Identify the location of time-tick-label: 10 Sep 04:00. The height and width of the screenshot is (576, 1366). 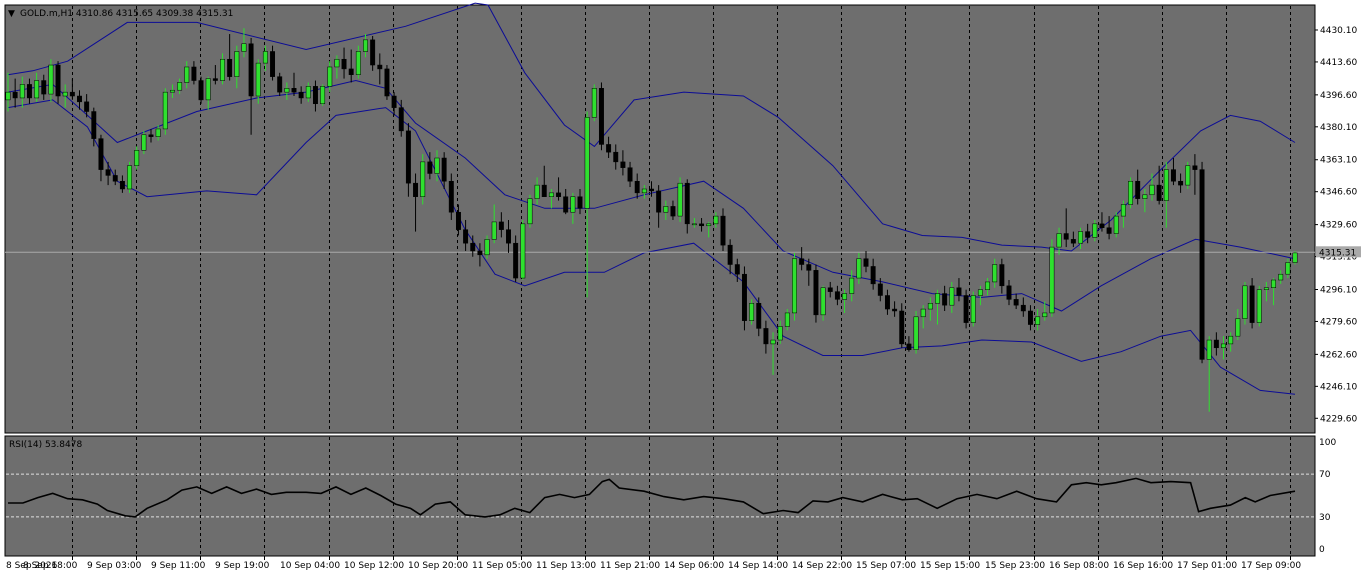
(310, 566).